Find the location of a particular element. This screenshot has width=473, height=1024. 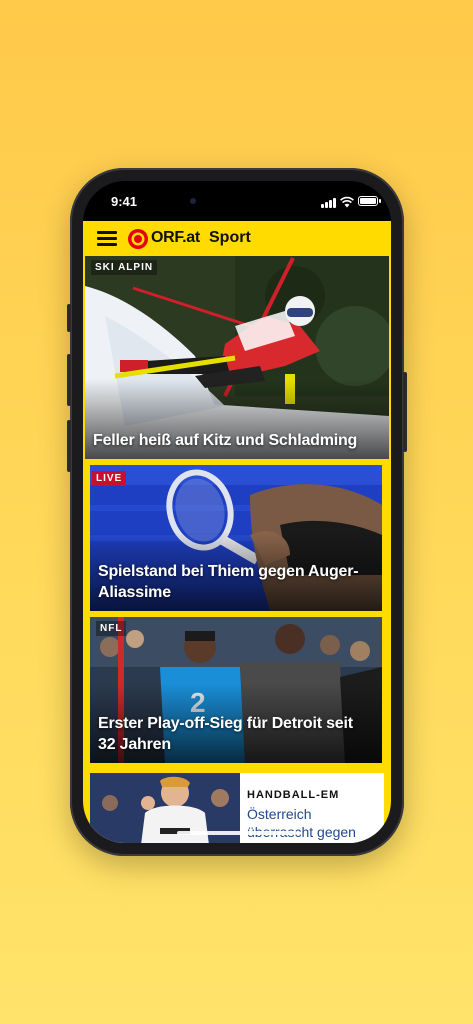

live-badge: LIVE is located at coordinates (109, 478).